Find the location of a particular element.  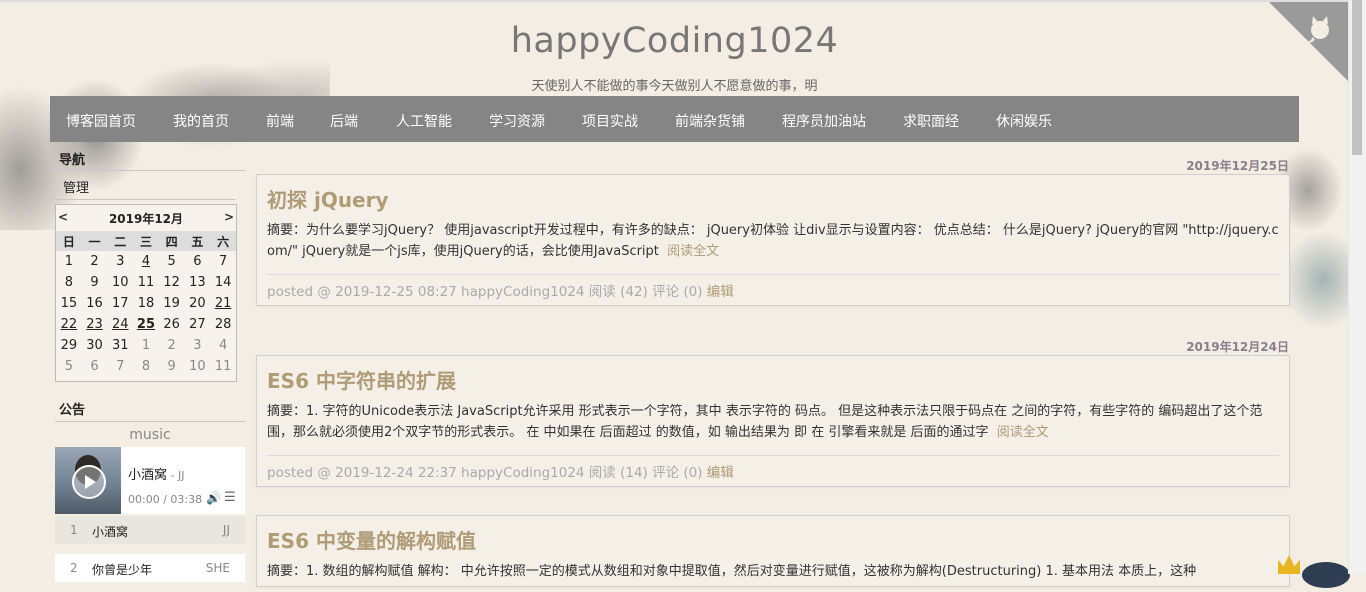

nav-link: 后端 is located at coordinates (344, 121).